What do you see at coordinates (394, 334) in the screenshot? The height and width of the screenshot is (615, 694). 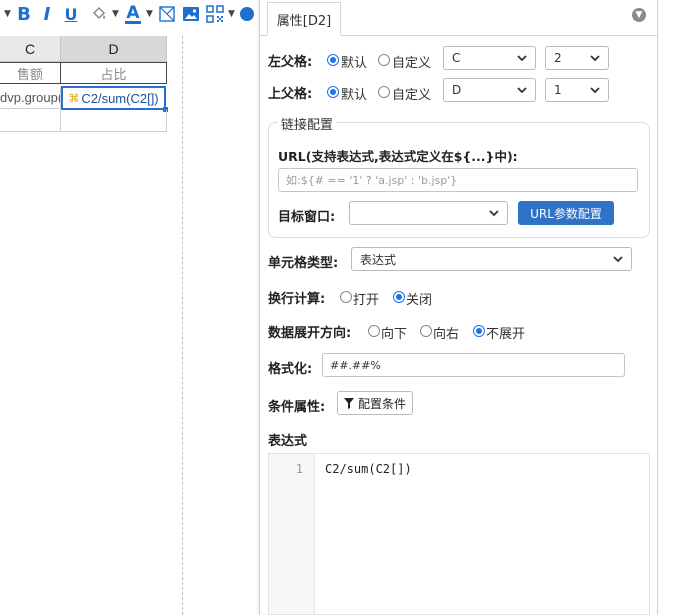 I see `expand-down-label: 向下` at bounding box center [394, 334].